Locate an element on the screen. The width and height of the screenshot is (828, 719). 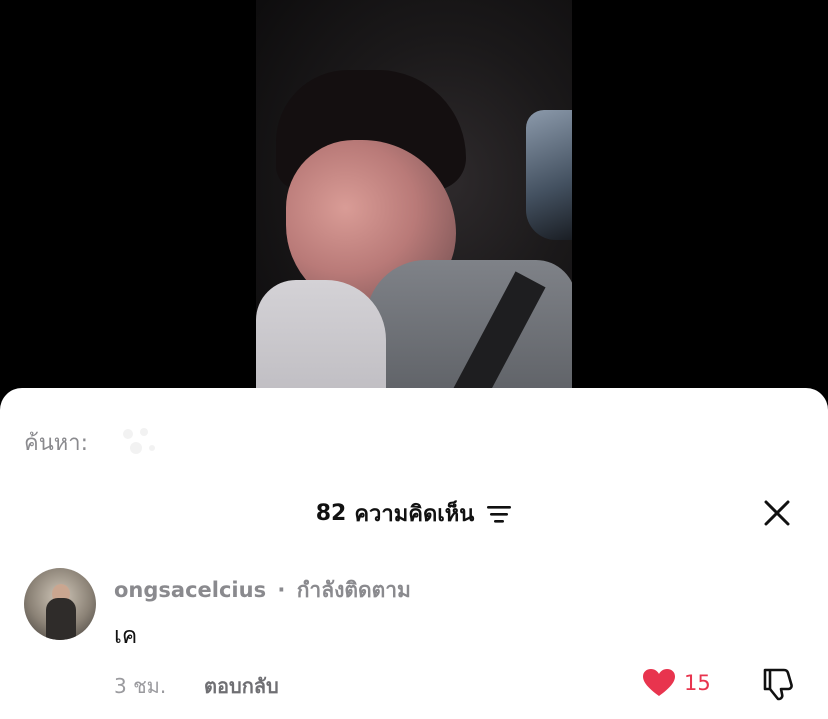
comment-count: 82 is located at coordinates (331, 513).